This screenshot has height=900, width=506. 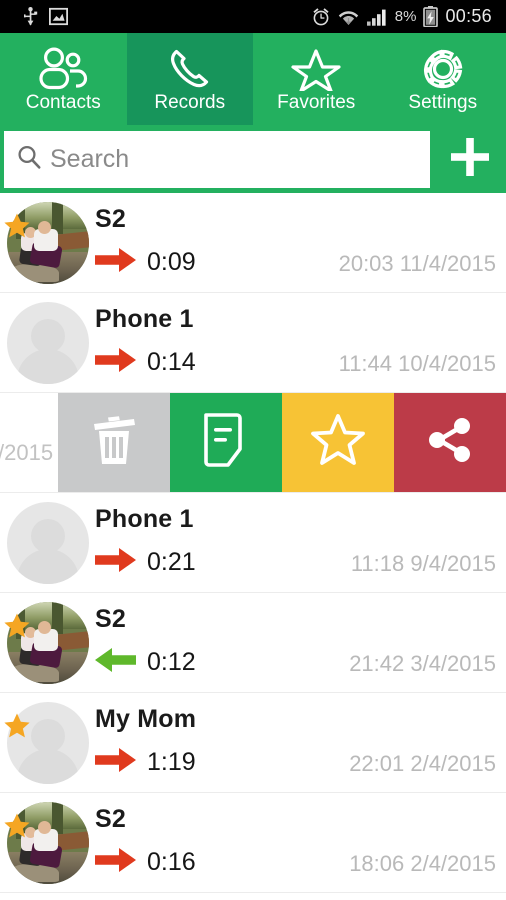 I want to click on call-duration: 0:16, so click(x=171, y=861).